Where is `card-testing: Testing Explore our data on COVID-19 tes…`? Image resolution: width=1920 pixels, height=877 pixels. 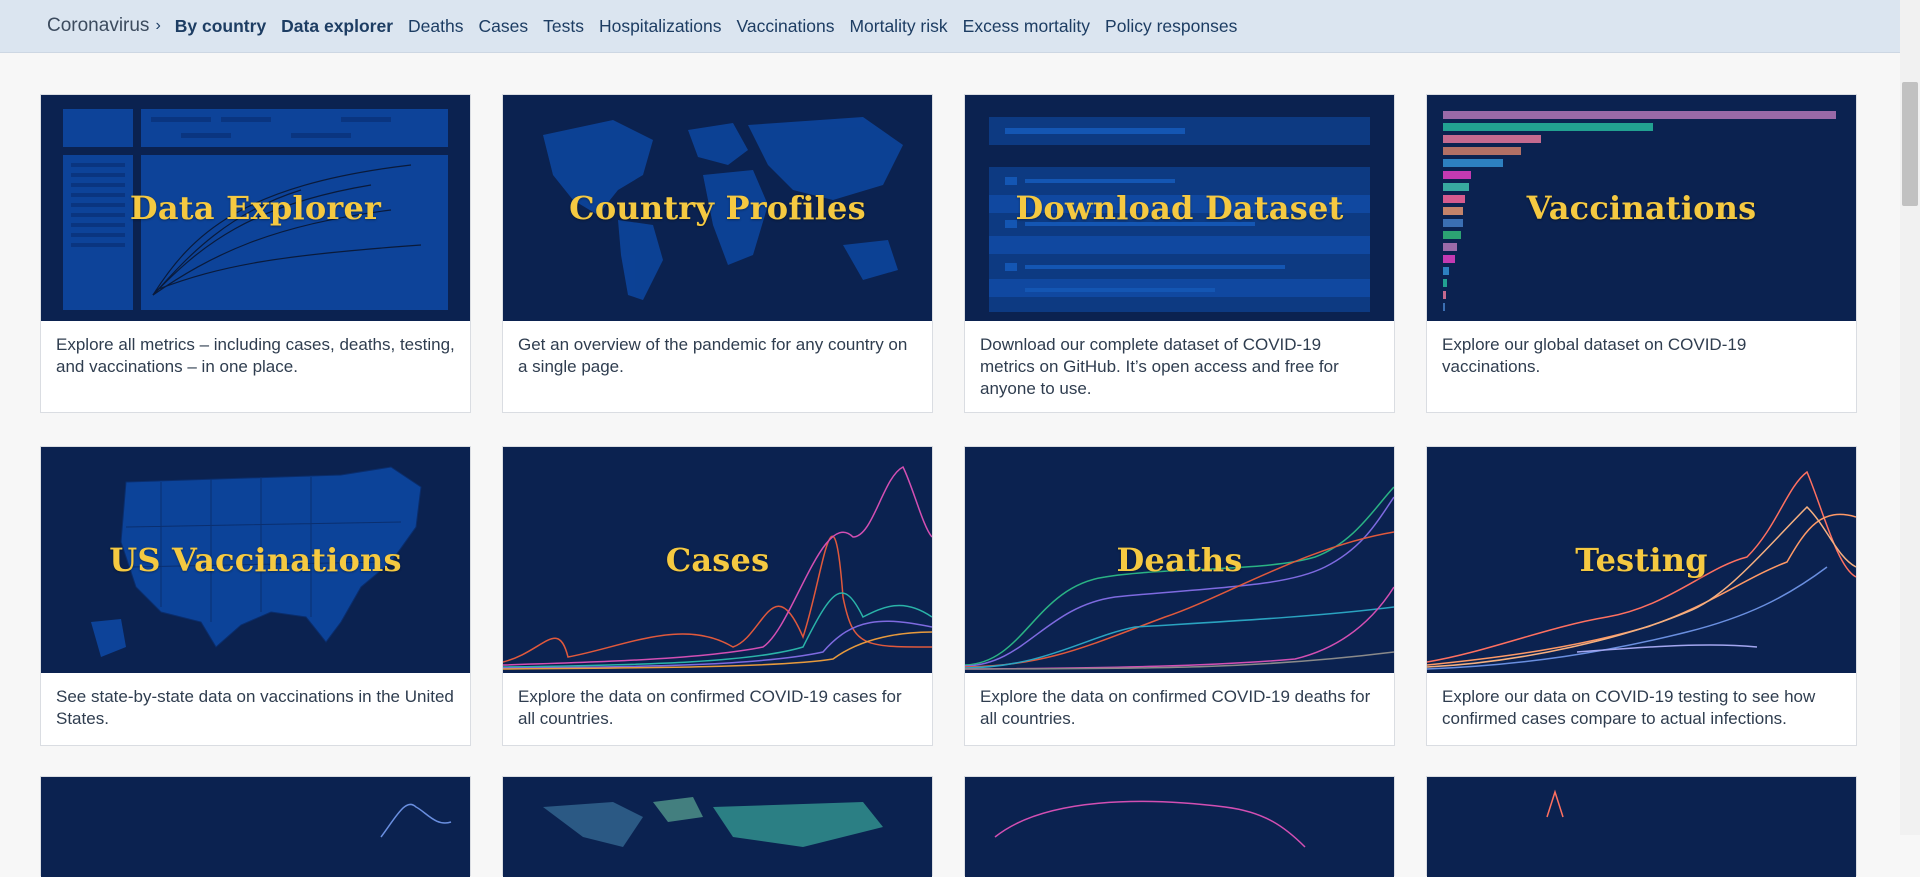
card-testing: Testing Explore our data on COVID-19 tes… is located at coordinates (1641, 596).